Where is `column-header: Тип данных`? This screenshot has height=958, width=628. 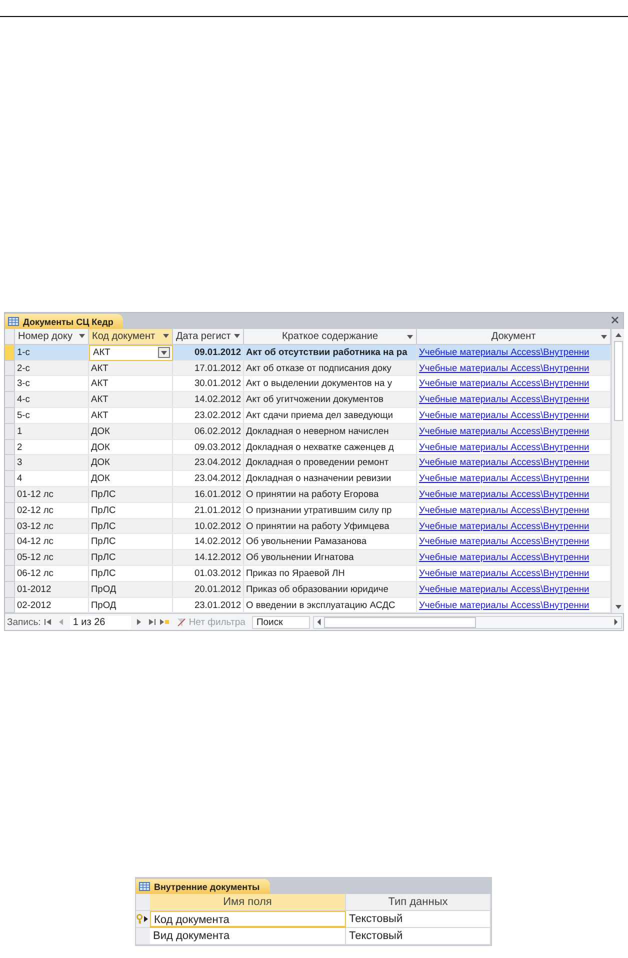 column-header: Тип данных is located at coordinates (418, 903).